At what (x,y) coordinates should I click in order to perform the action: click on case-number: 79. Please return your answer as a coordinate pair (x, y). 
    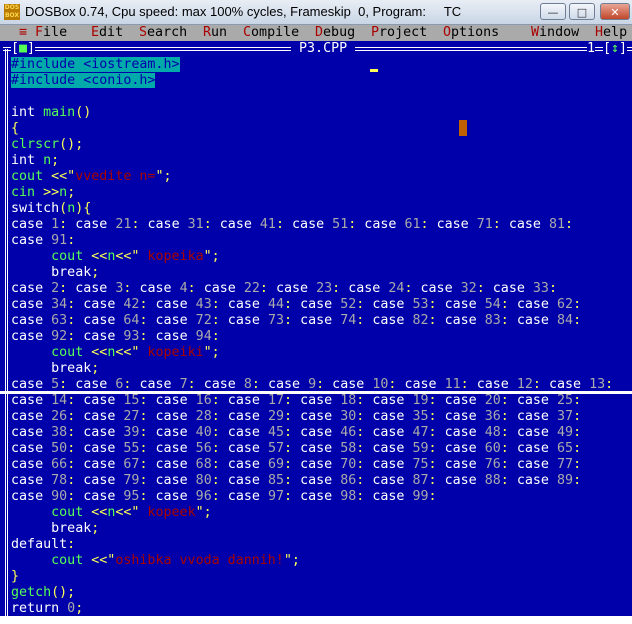
    Looking at the image, I should click on (131, 480).